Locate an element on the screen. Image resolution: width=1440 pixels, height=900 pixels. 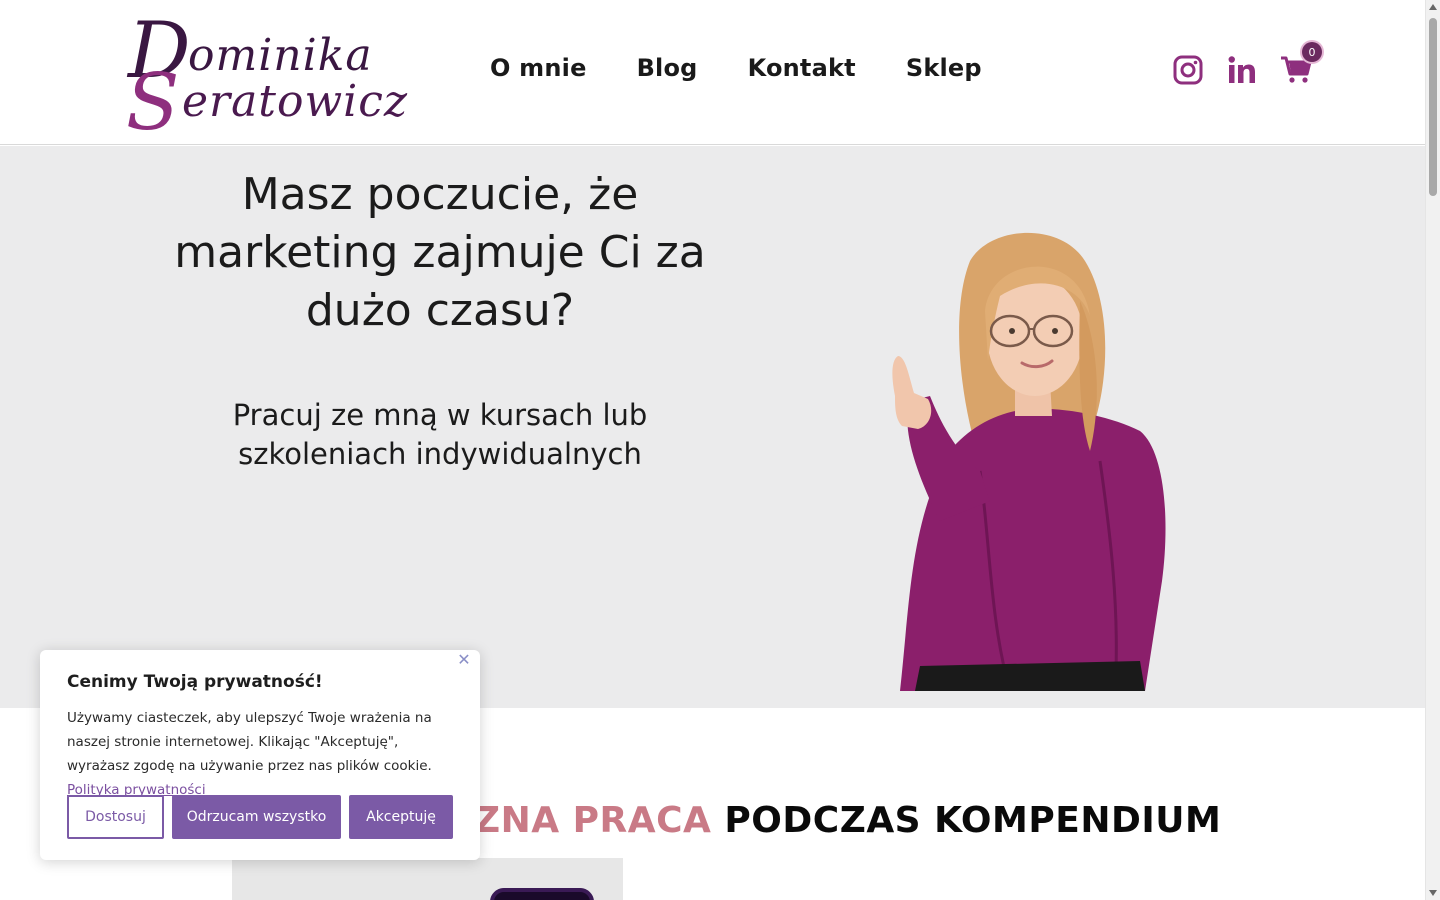
nav-kontakt: Kontakt is located at coordinates (802, 68).